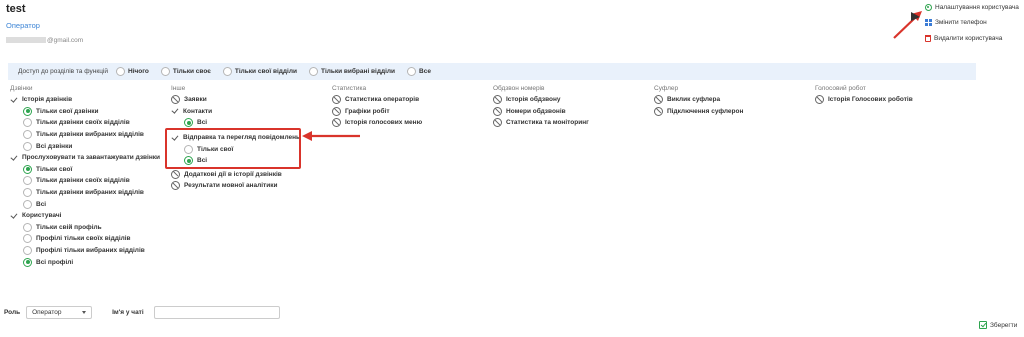 This screenshot has width=1024, height=337. I want to click on stats-item: Статистика операторів, so click(377, 100).